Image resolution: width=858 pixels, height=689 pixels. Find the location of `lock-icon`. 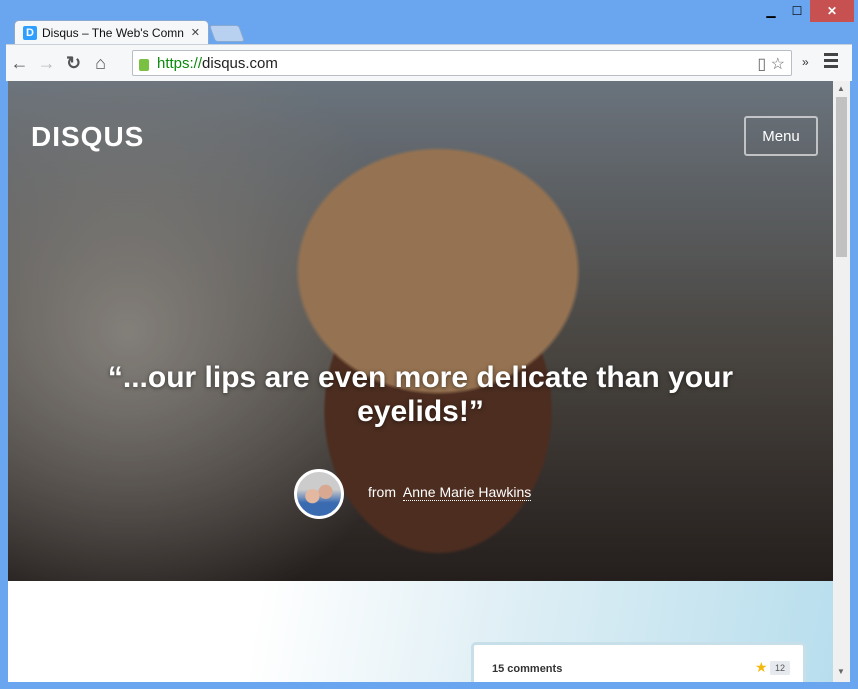

lock-icon is located at coordinates (144, 65).